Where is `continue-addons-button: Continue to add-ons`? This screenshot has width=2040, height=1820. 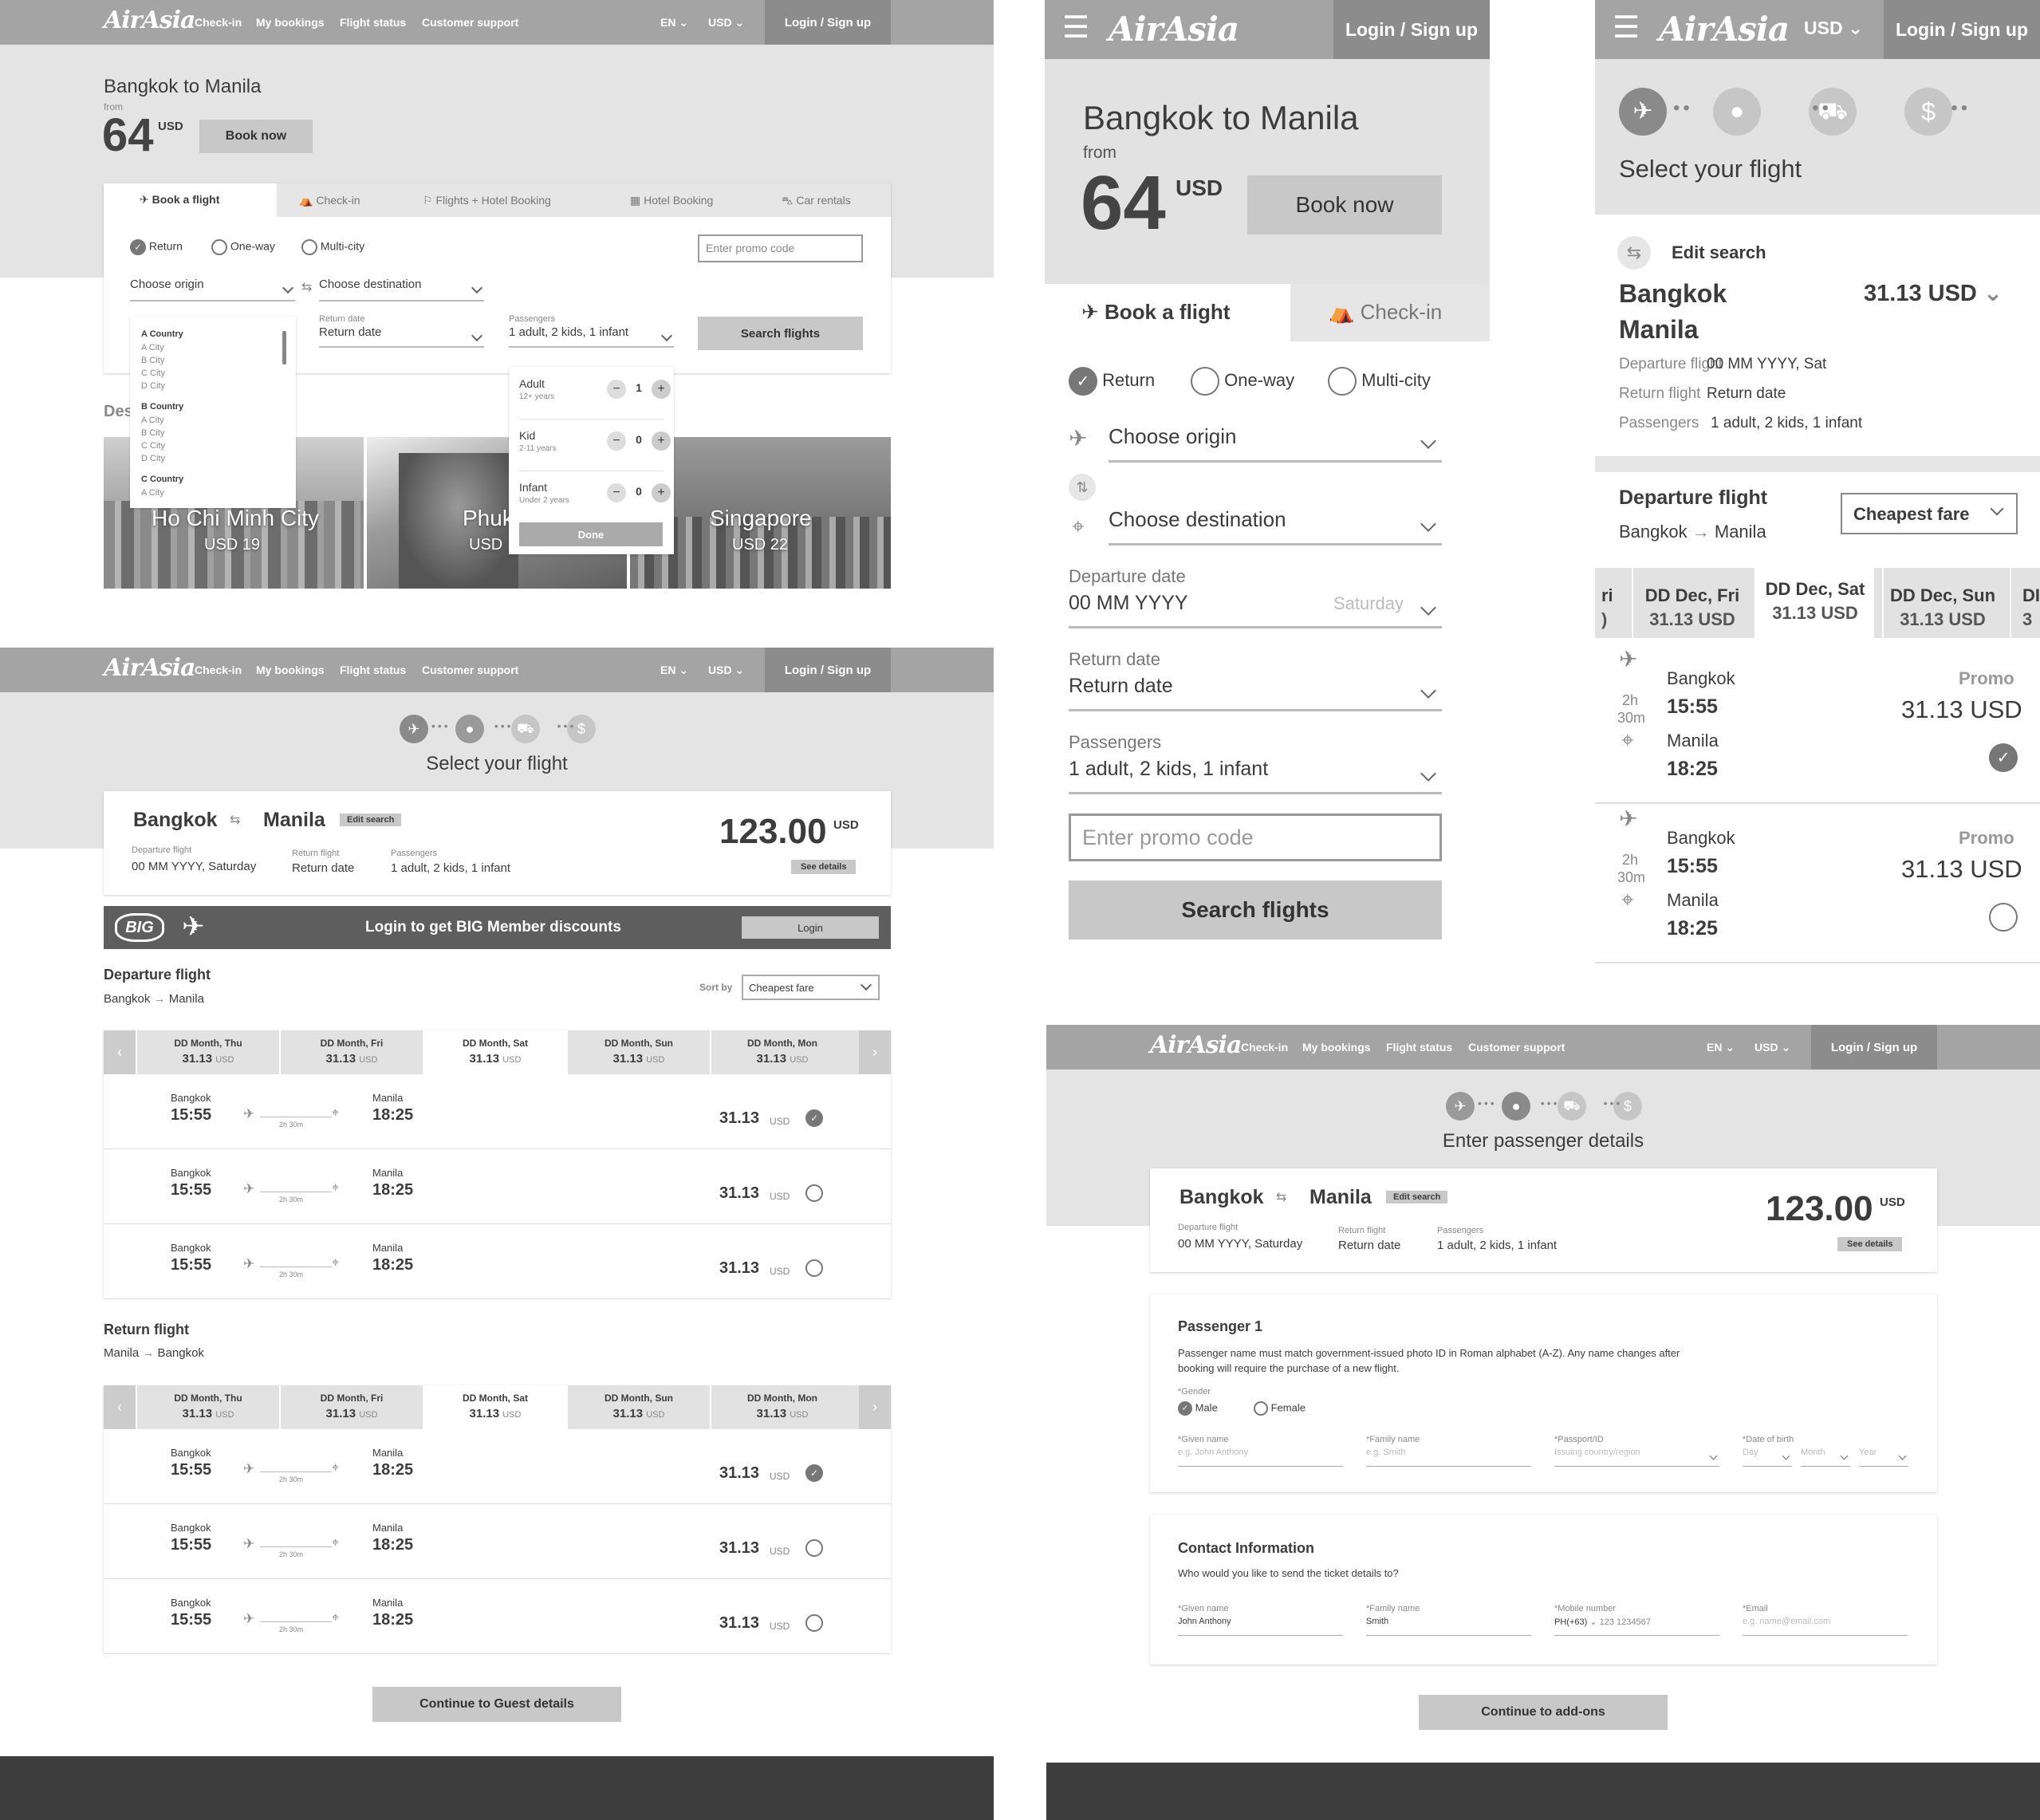
continue-addons-button: Continue to add-ons is located at coordinates (1543, 1712).